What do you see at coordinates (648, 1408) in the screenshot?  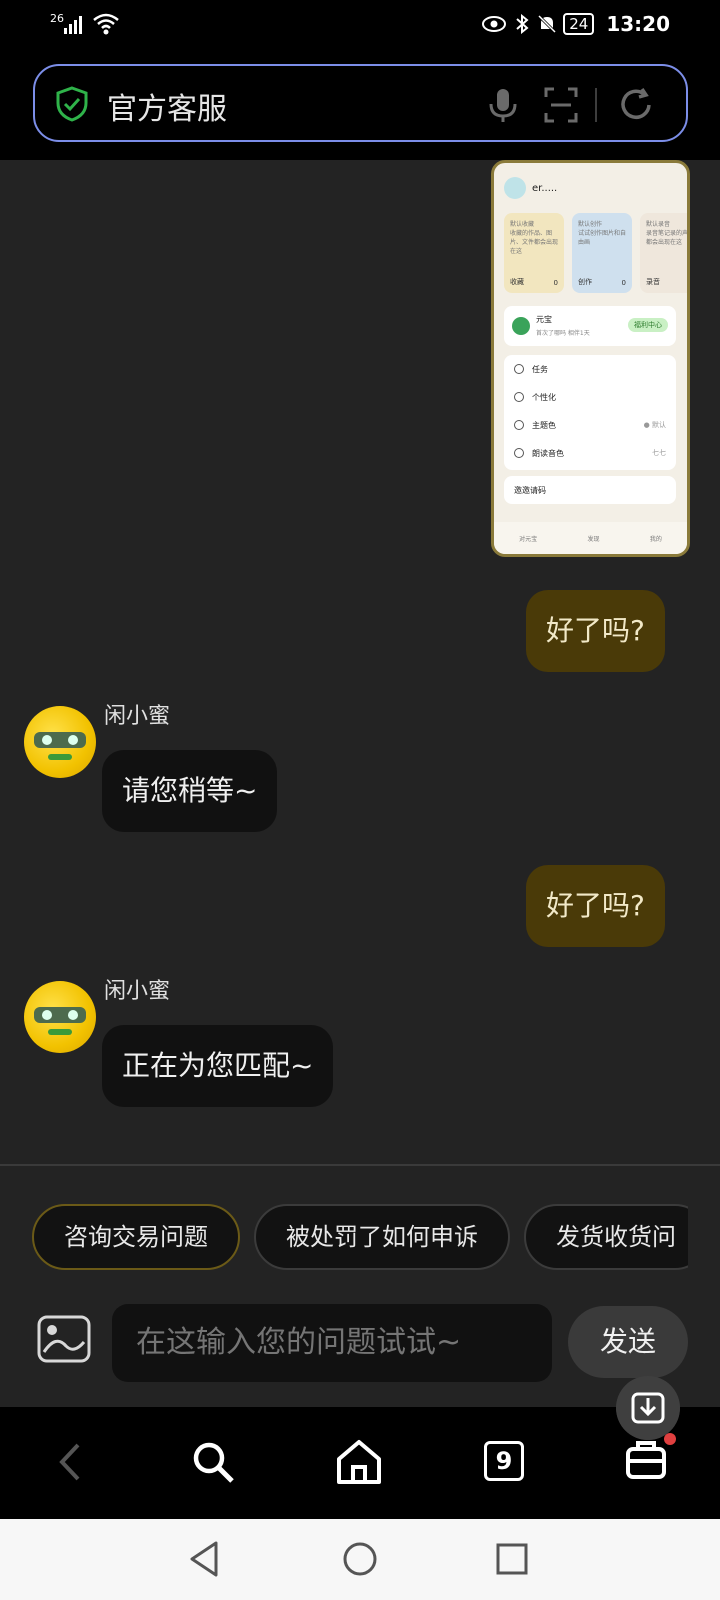 I see `download-icon` at bounding box center [648, 1408].